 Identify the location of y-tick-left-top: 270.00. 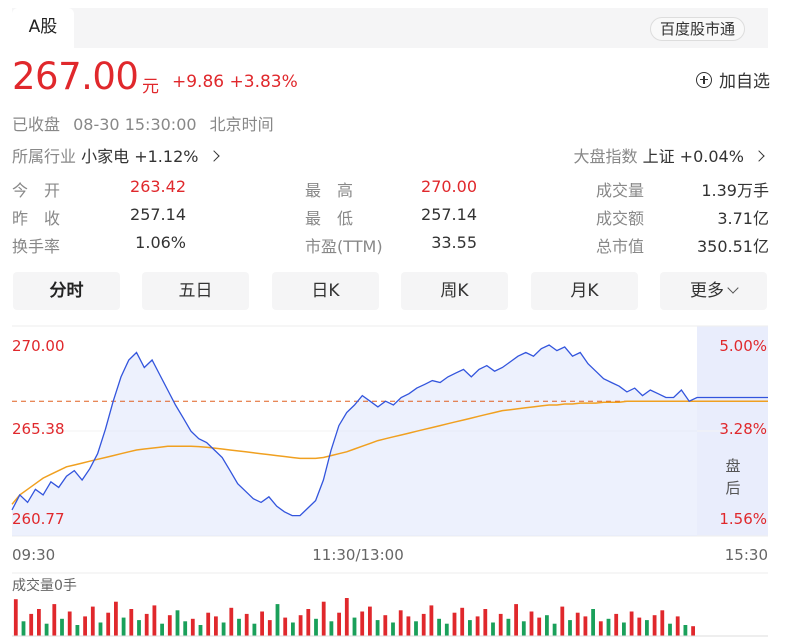
(38, 346).